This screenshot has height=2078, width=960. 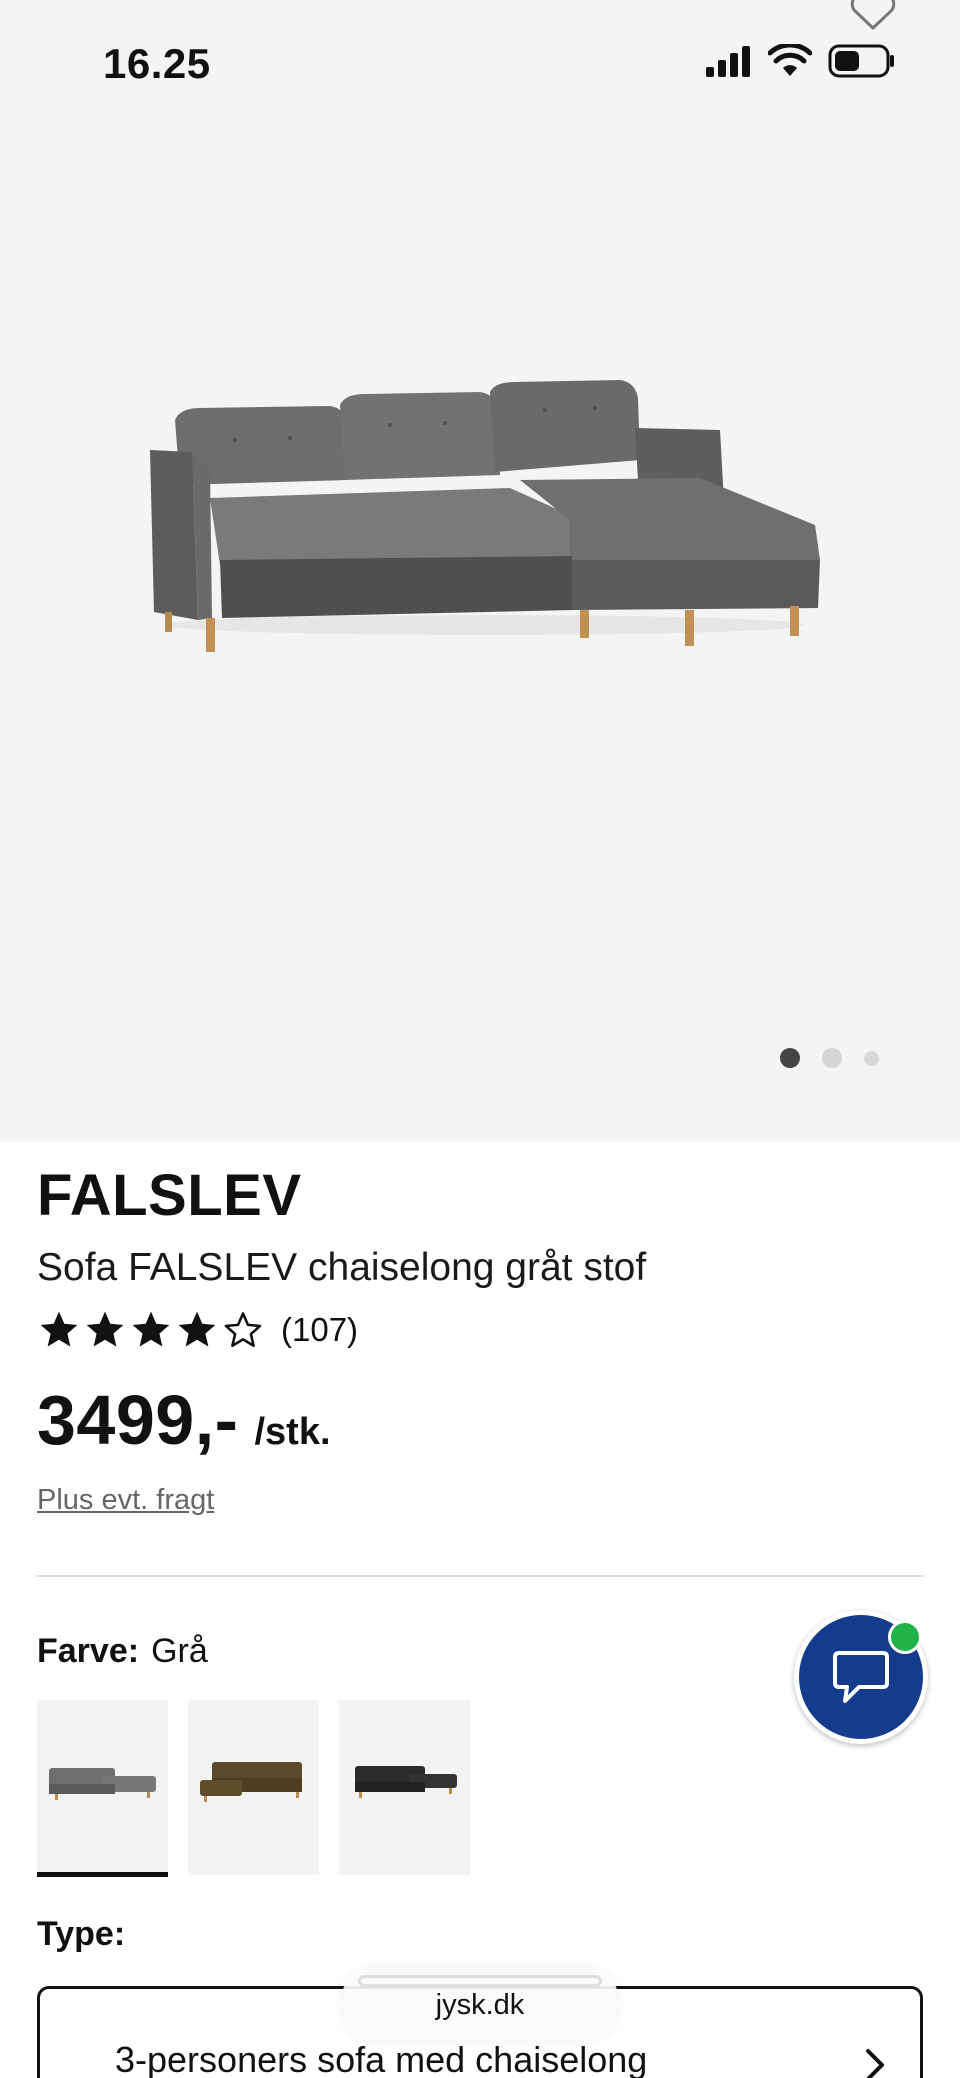 I want to click on battery-icon, so click(x=861, y=61).